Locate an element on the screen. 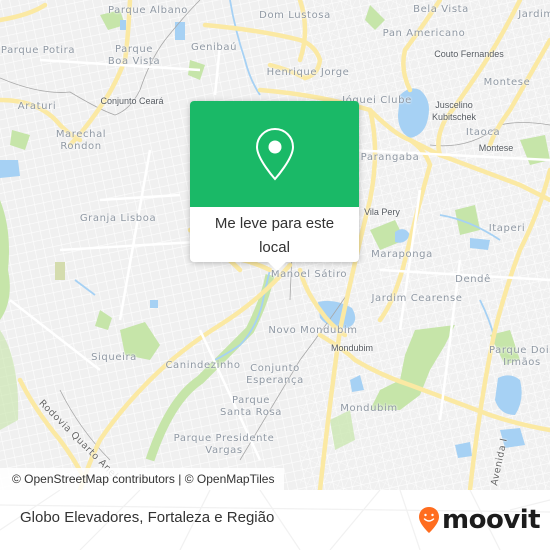 The width and height of the screenshot is (550, 550). place-label: Itaperi is located at coordinates (507, 228).